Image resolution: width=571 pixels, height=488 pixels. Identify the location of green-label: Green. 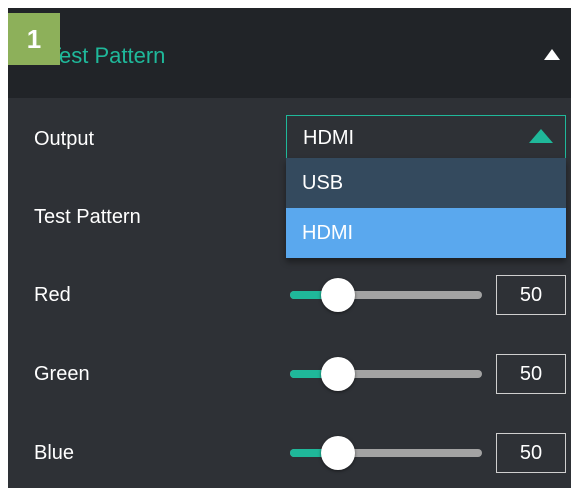
(62, 374).